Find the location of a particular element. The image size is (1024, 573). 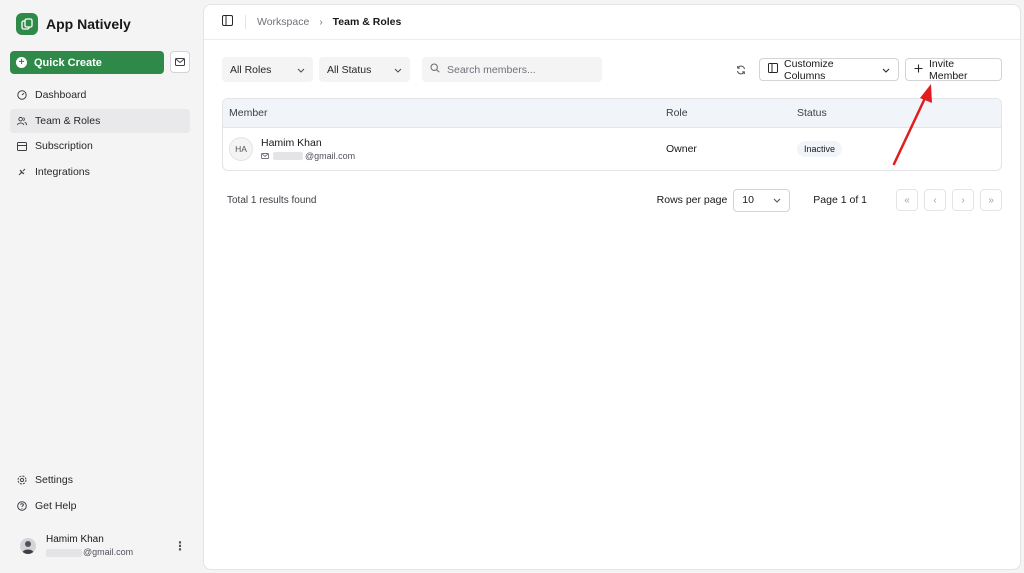

sidebar-item-get-help: Get Help is located at coordinates (100, 506).